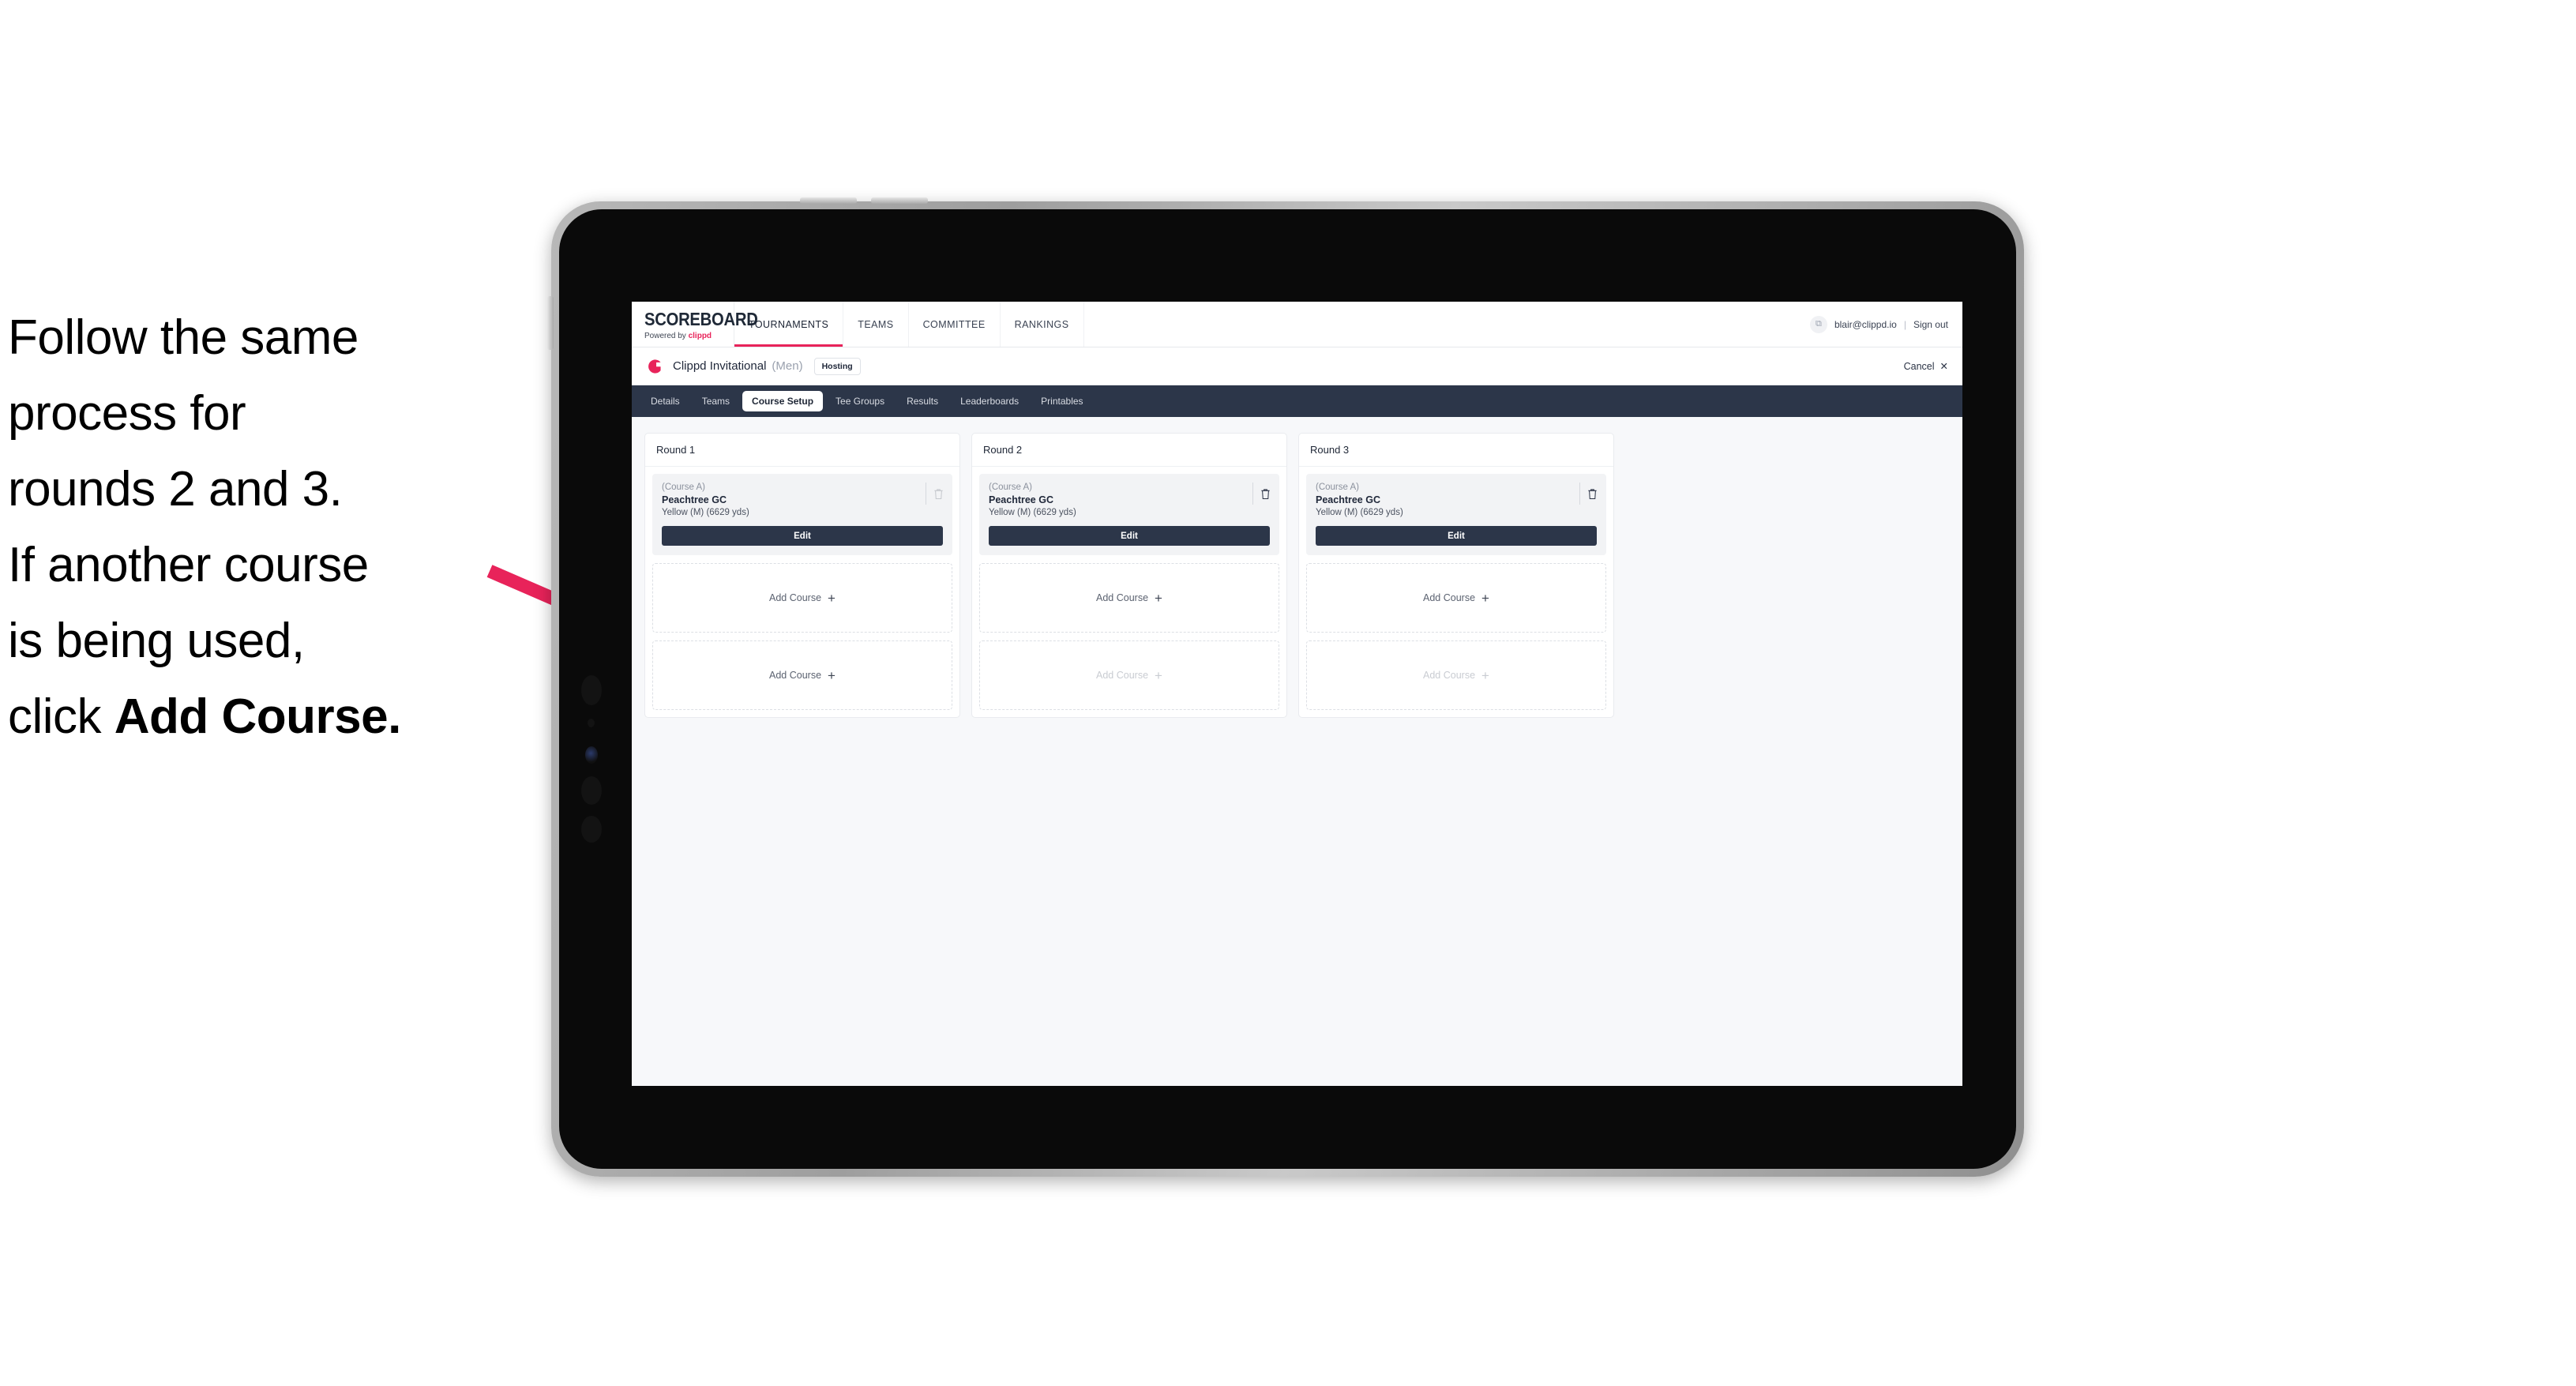 Image resolution: width=2576 pixels, height=1386 pixels. I want to click on volume-down-button, so click(899, 200).